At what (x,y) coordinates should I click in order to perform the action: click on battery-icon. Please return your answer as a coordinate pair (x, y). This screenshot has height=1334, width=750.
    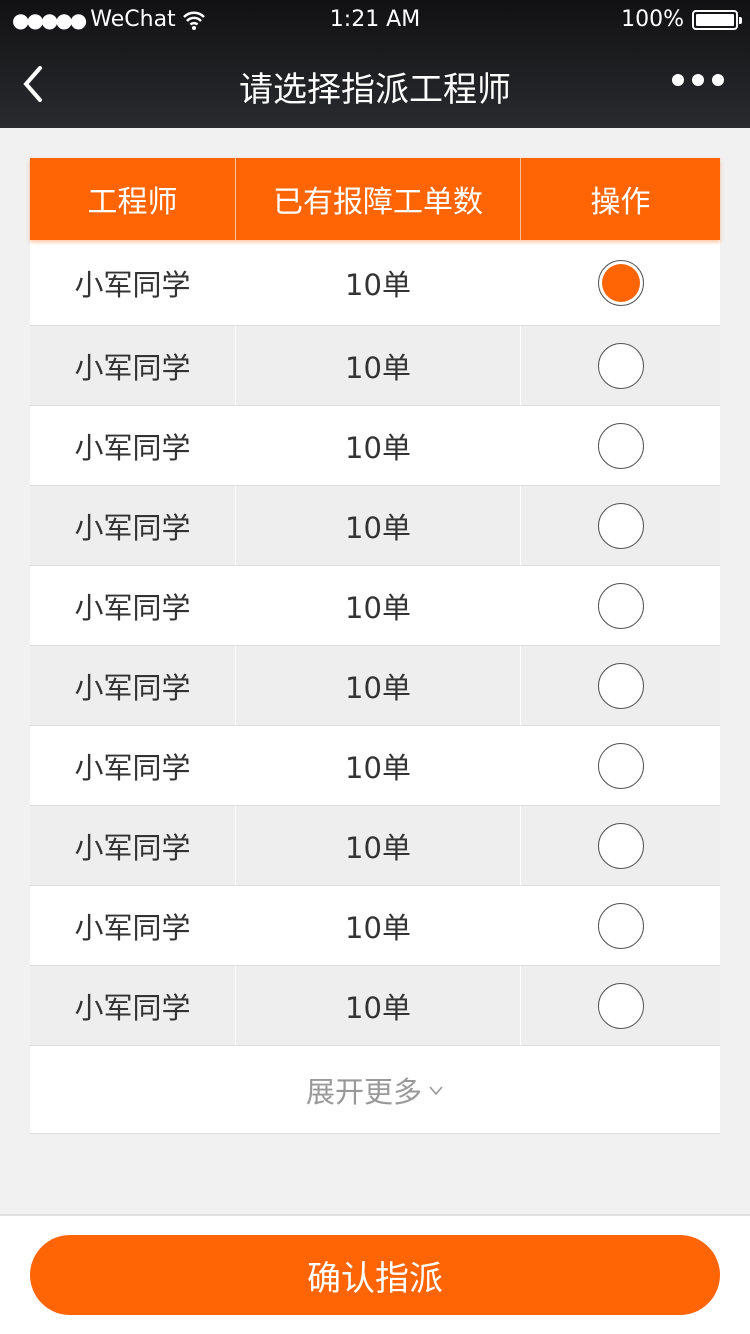
    Looking at the image, I should click on (717, 19).